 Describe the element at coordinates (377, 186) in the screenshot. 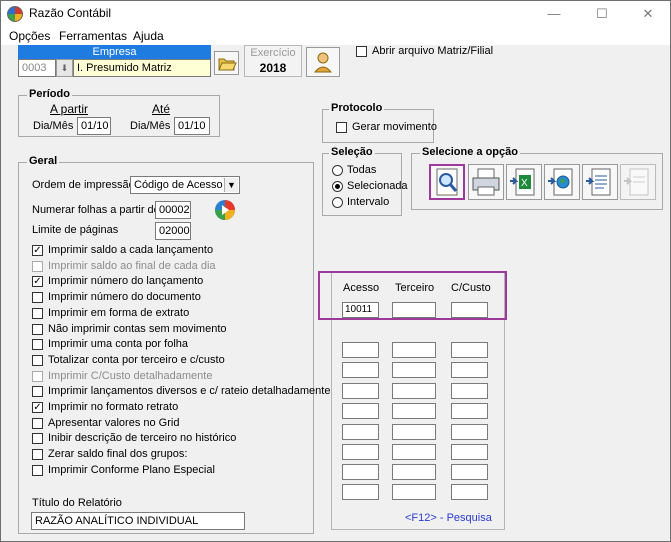

I see `radio-selecionada-label: Selecionada` at that location.